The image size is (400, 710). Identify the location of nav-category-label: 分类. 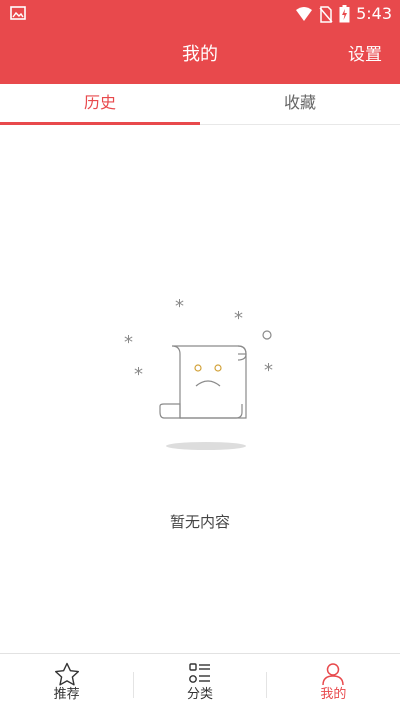
(199, 694).